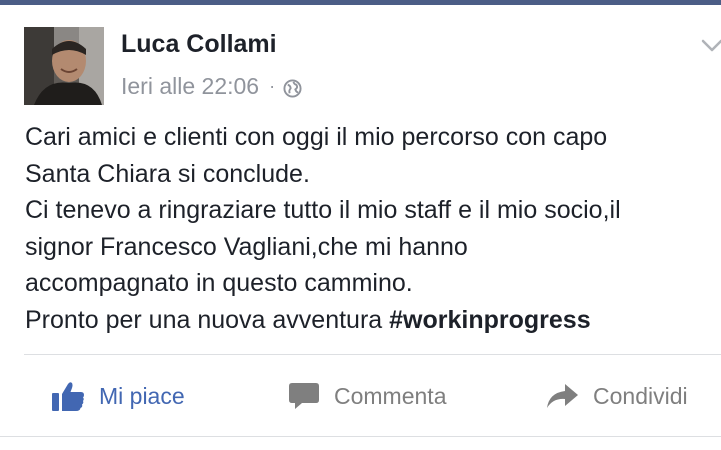 The image size is (721, 450). What do you see at coordinates (292, 87) in the screenshot?
I see `globe-icon` at bounding box center [292, 87].